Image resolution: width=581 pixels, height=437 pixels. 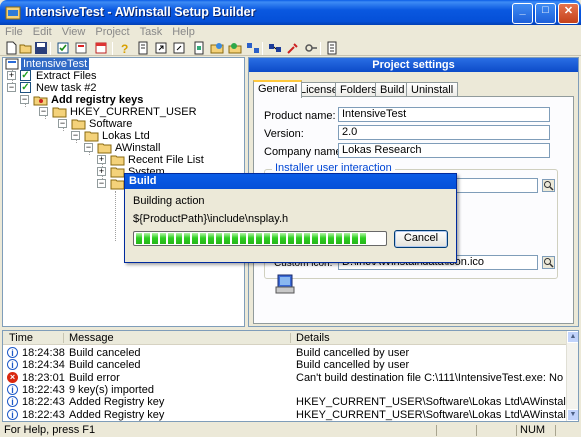 I want to click on log-scrollbar: ▲ ▼, so click(x=572, y=376).